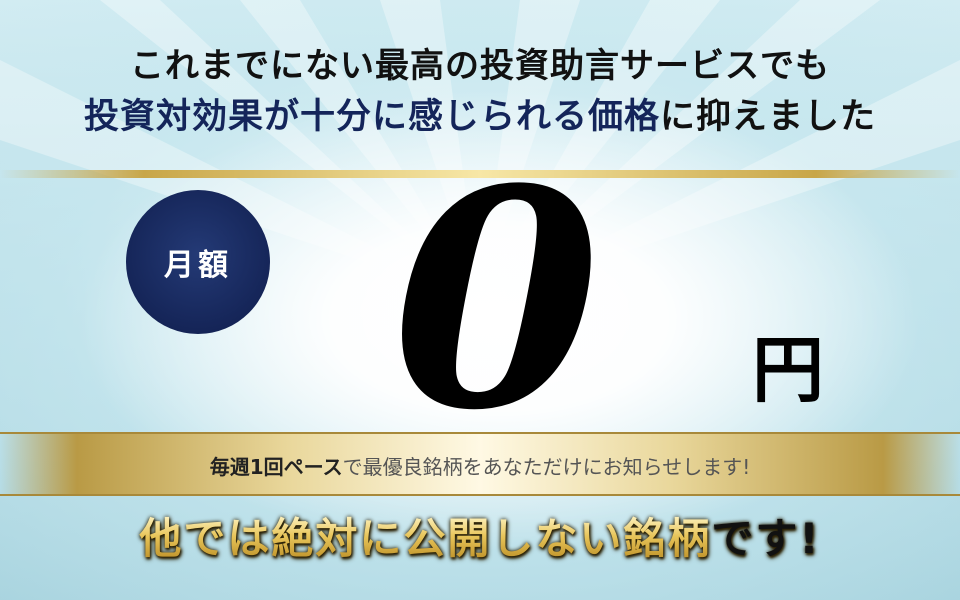 This screenshot has height=600, width=960. Describe the element at coordinates (768, 117) in the screenshot. I see `headline-rest: に抑えました` at that location.